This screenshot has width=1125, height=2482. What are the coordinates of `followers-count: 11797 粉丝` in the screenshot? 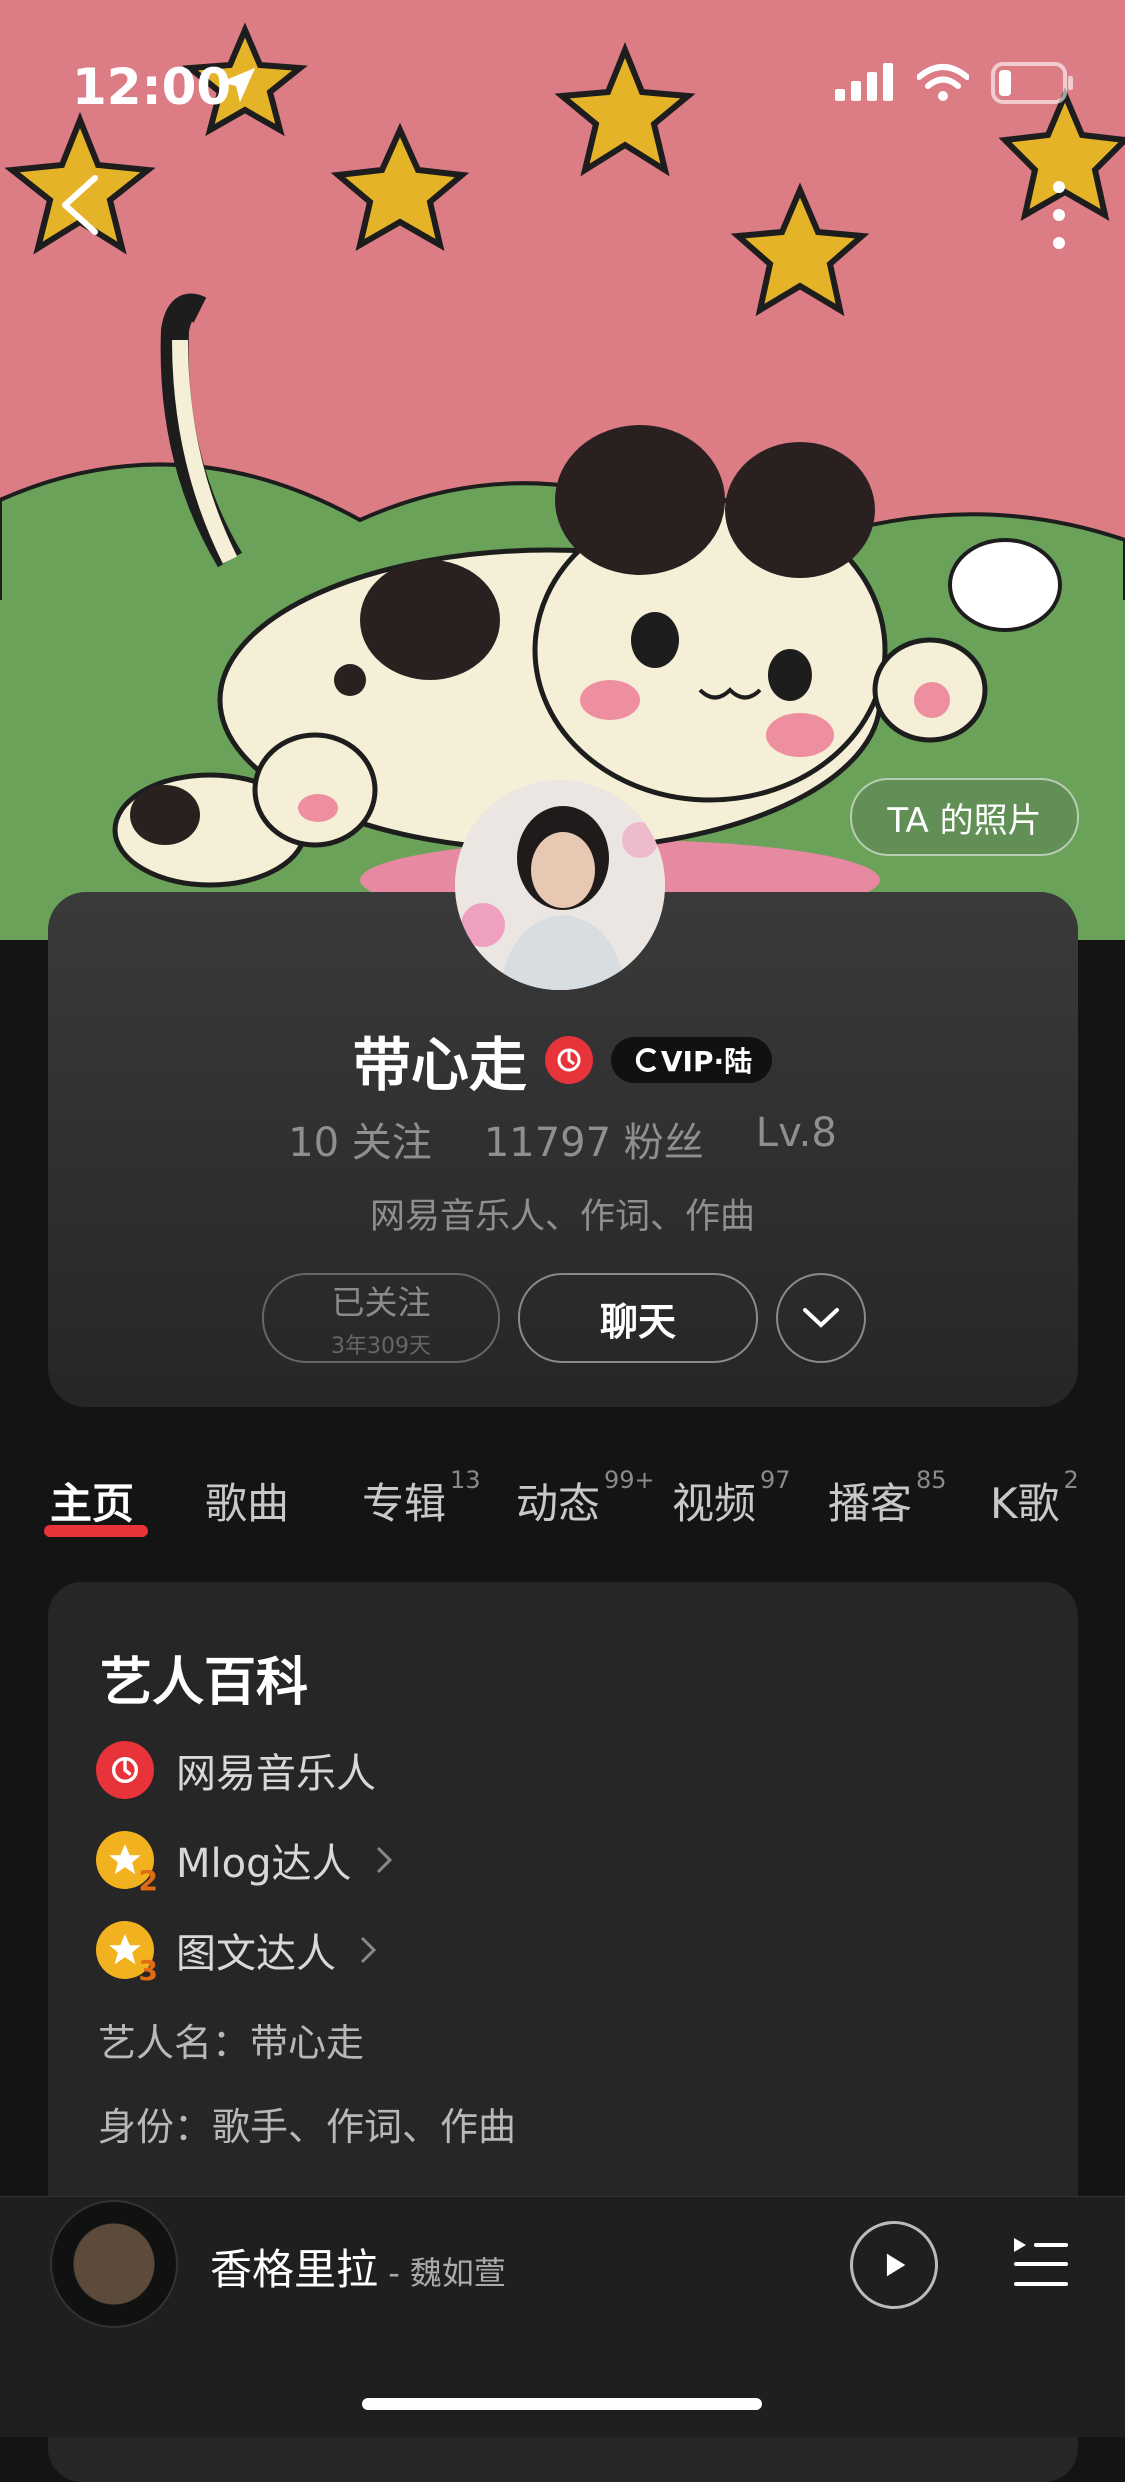 It's located at (594, 1139).